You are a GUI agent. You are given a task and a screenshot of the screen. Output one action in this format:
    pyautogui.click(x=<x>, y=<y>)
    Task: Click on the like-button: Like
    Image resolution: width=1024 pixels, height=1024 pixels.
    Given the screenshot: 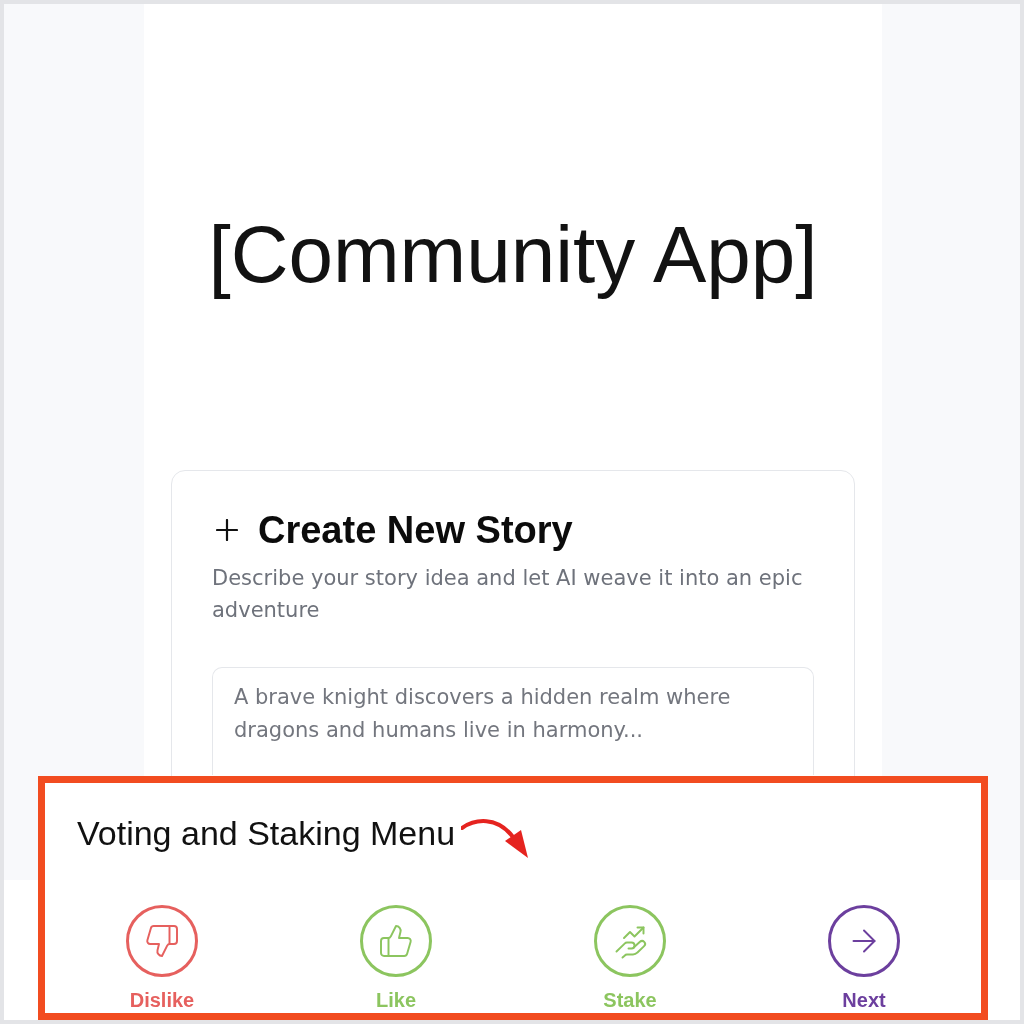 What is the action you would take?
    pyautogui.click(x=396, y=958)
    